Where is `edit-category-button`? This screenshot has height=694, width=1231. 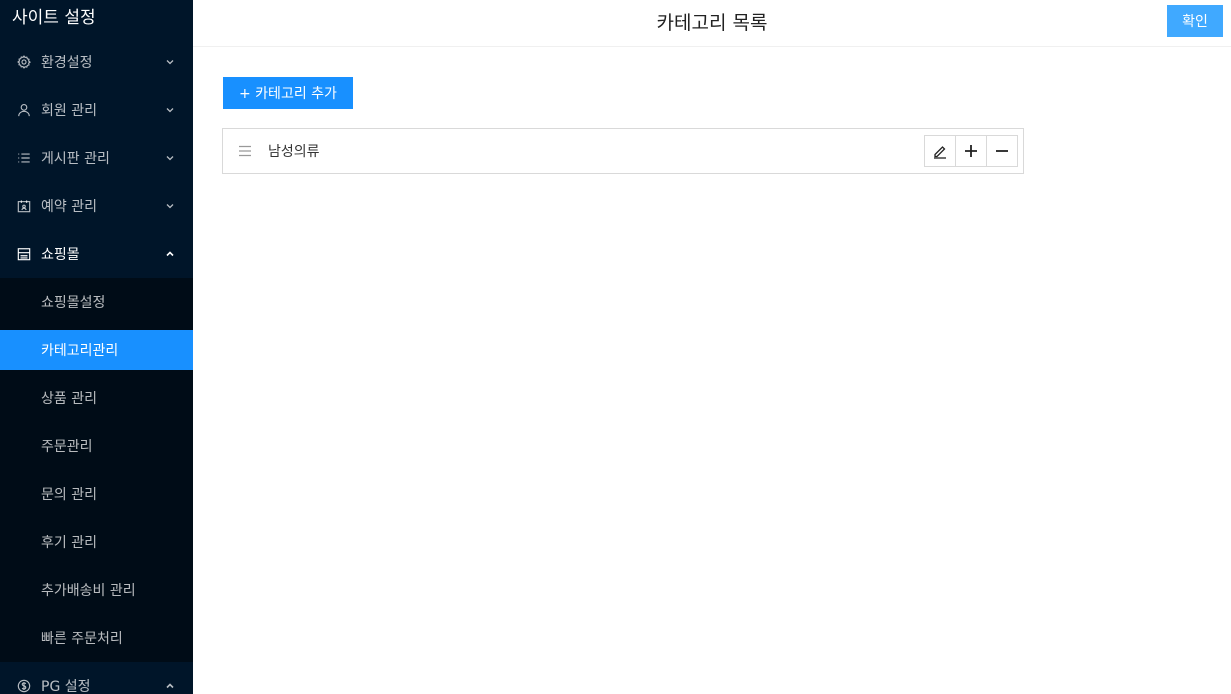 edit-category-button is located at coordinates (940, 151).